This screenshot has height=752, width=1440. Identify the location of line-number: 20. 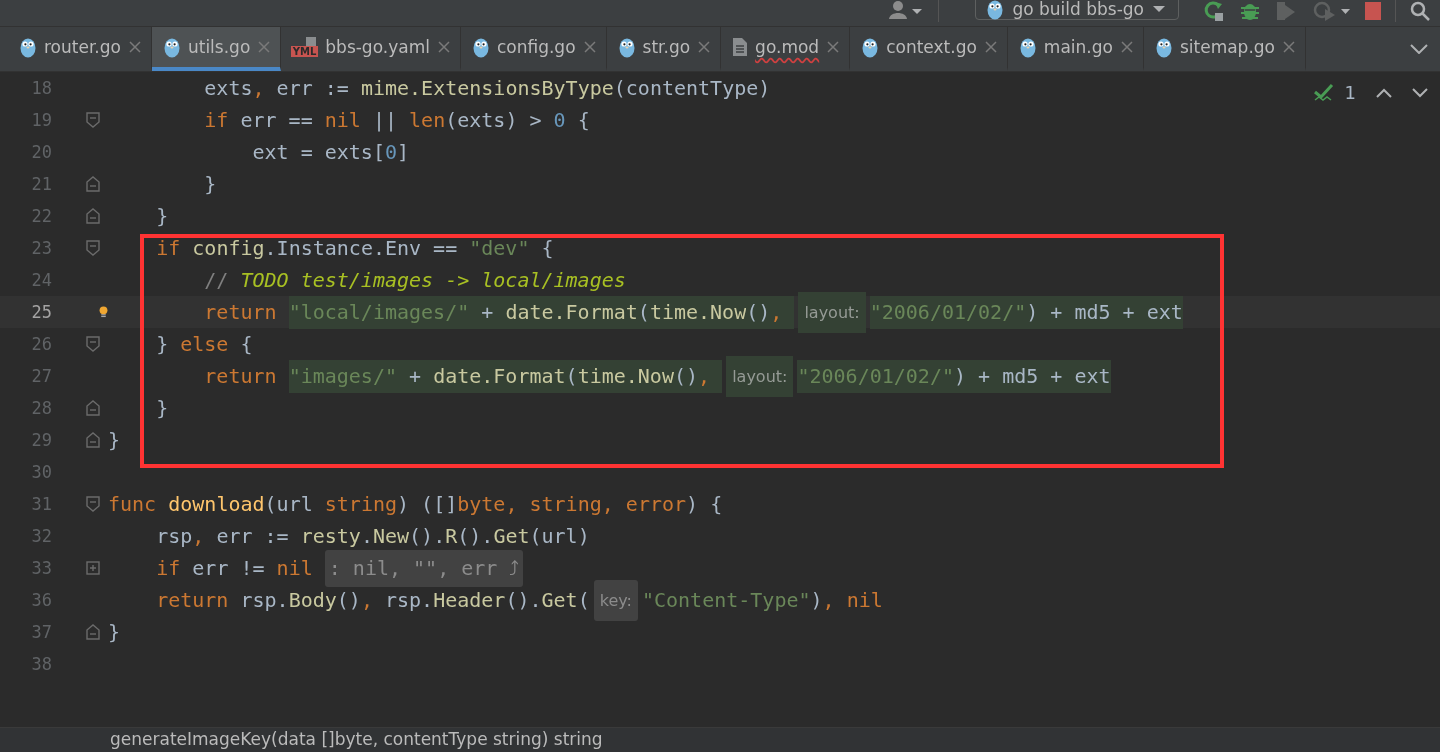
(41, 152).